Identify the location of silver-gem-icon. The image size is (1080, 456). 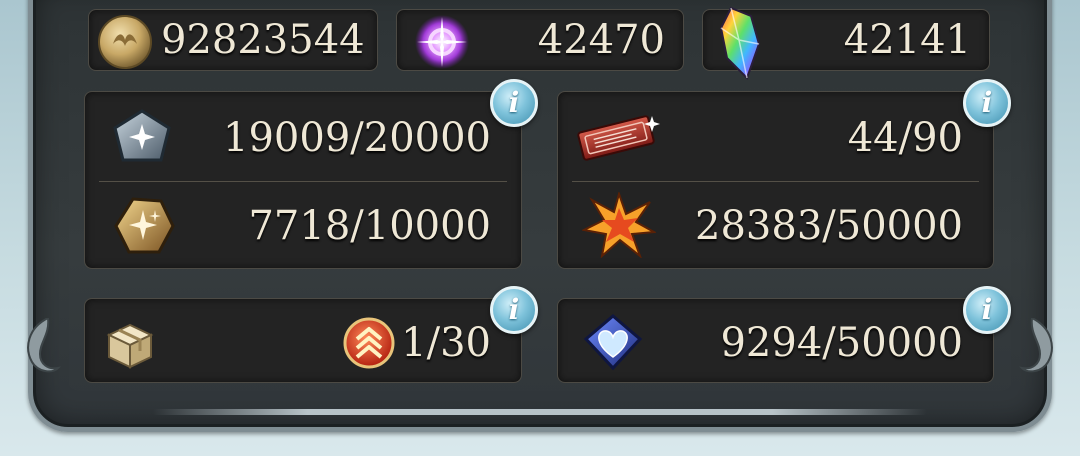
(142, 135).